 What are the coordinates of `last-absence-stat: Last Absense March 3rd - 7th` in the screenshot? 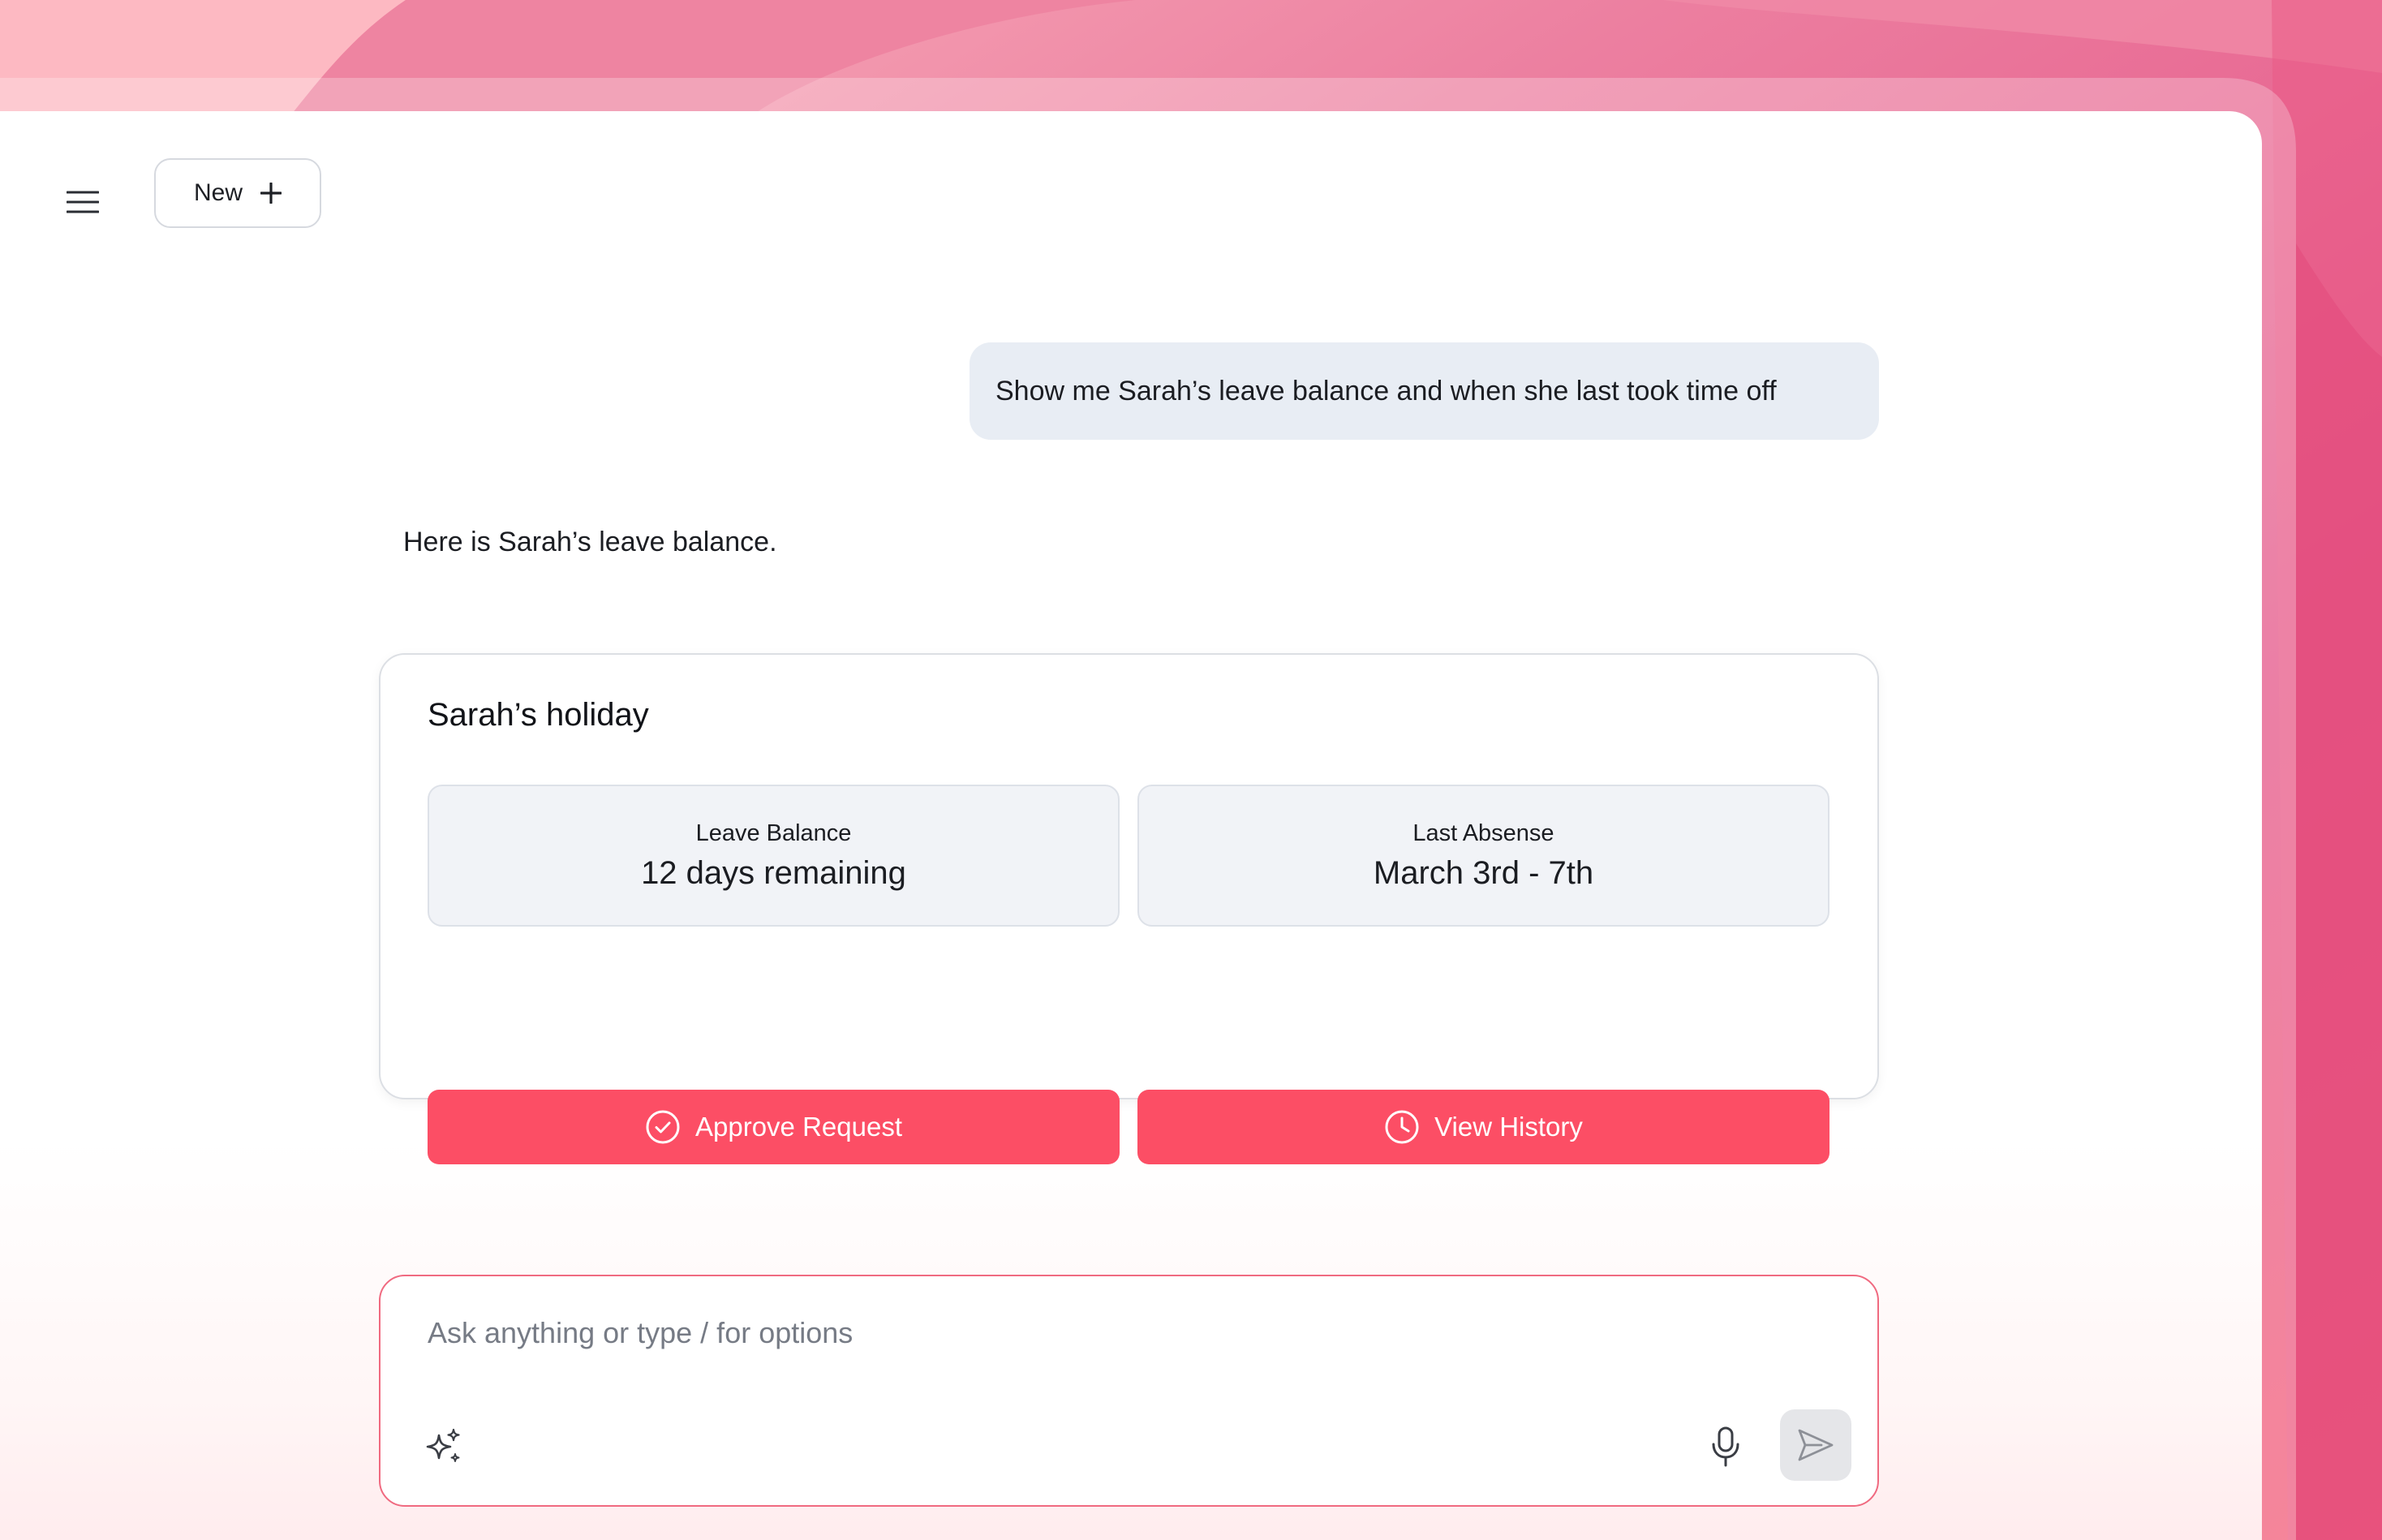 It's located at (1483, 856).